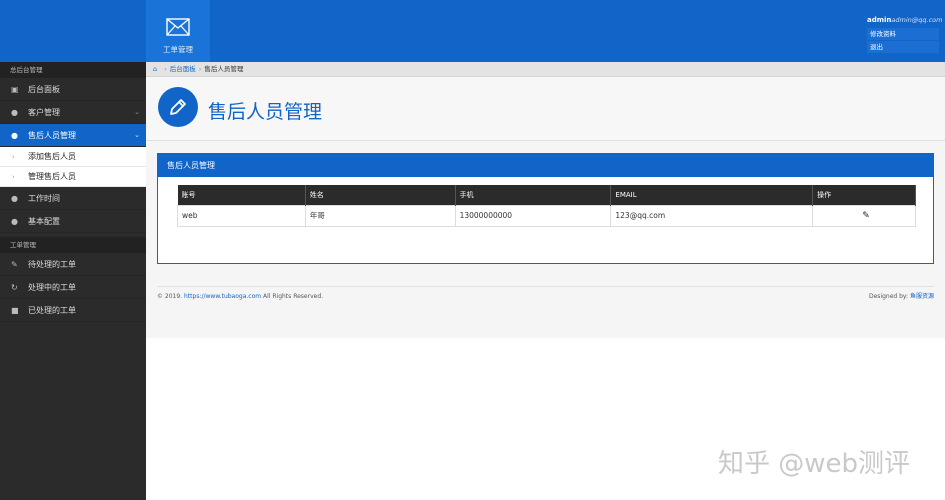 Image resolution: width=945 pixels, height=500 pixels. Describe the element at coordinates (178, 49) in the screenshot. I see `tile-label: 工单管理` at that location.